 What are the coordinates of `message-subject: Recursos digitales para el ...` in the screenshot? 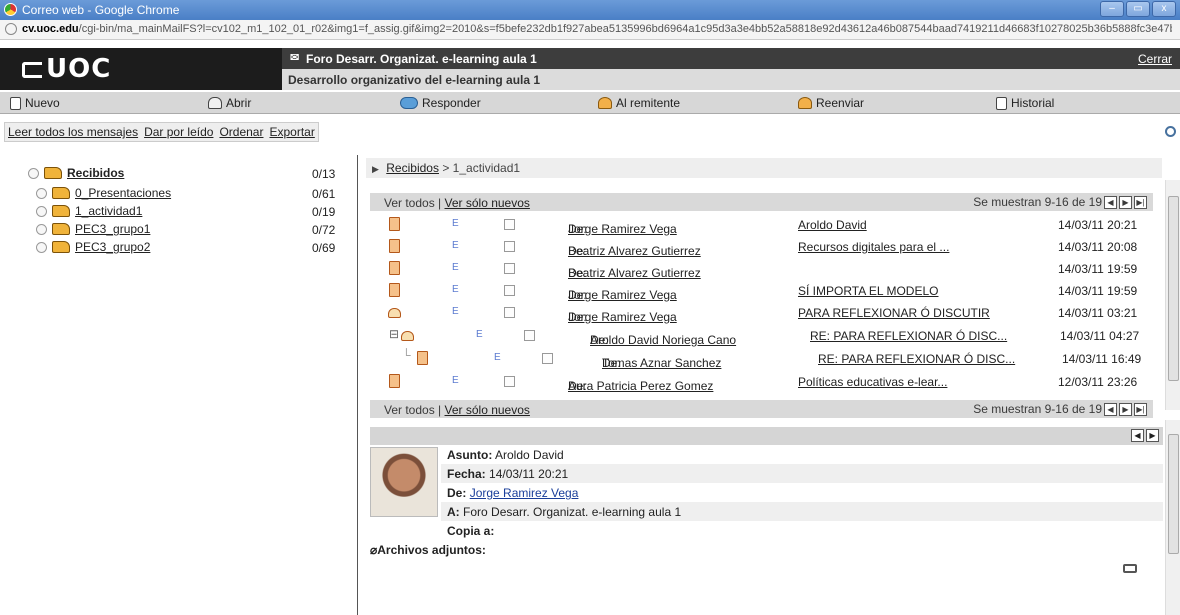 It's located at (873, 247).